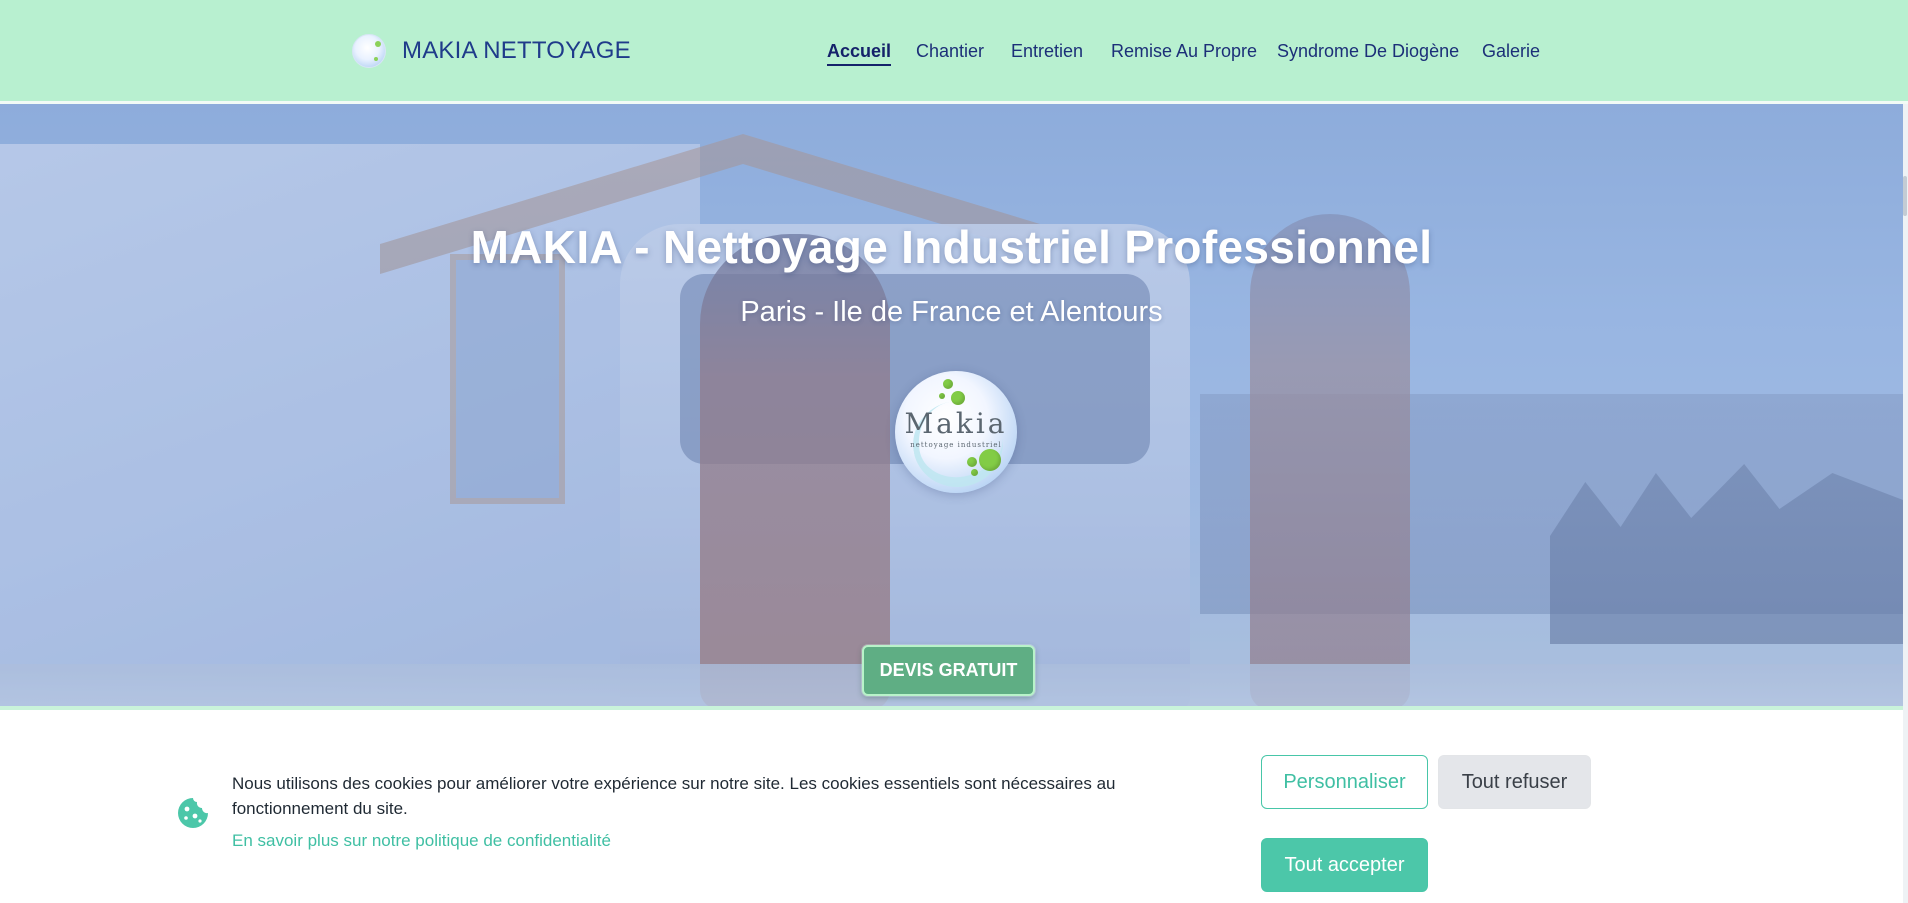  What do you see at coordinates (1344, 782) in the screenshot?
I see `customize-cookies-button: Personnaliser` at bounding box center [1344, 782].